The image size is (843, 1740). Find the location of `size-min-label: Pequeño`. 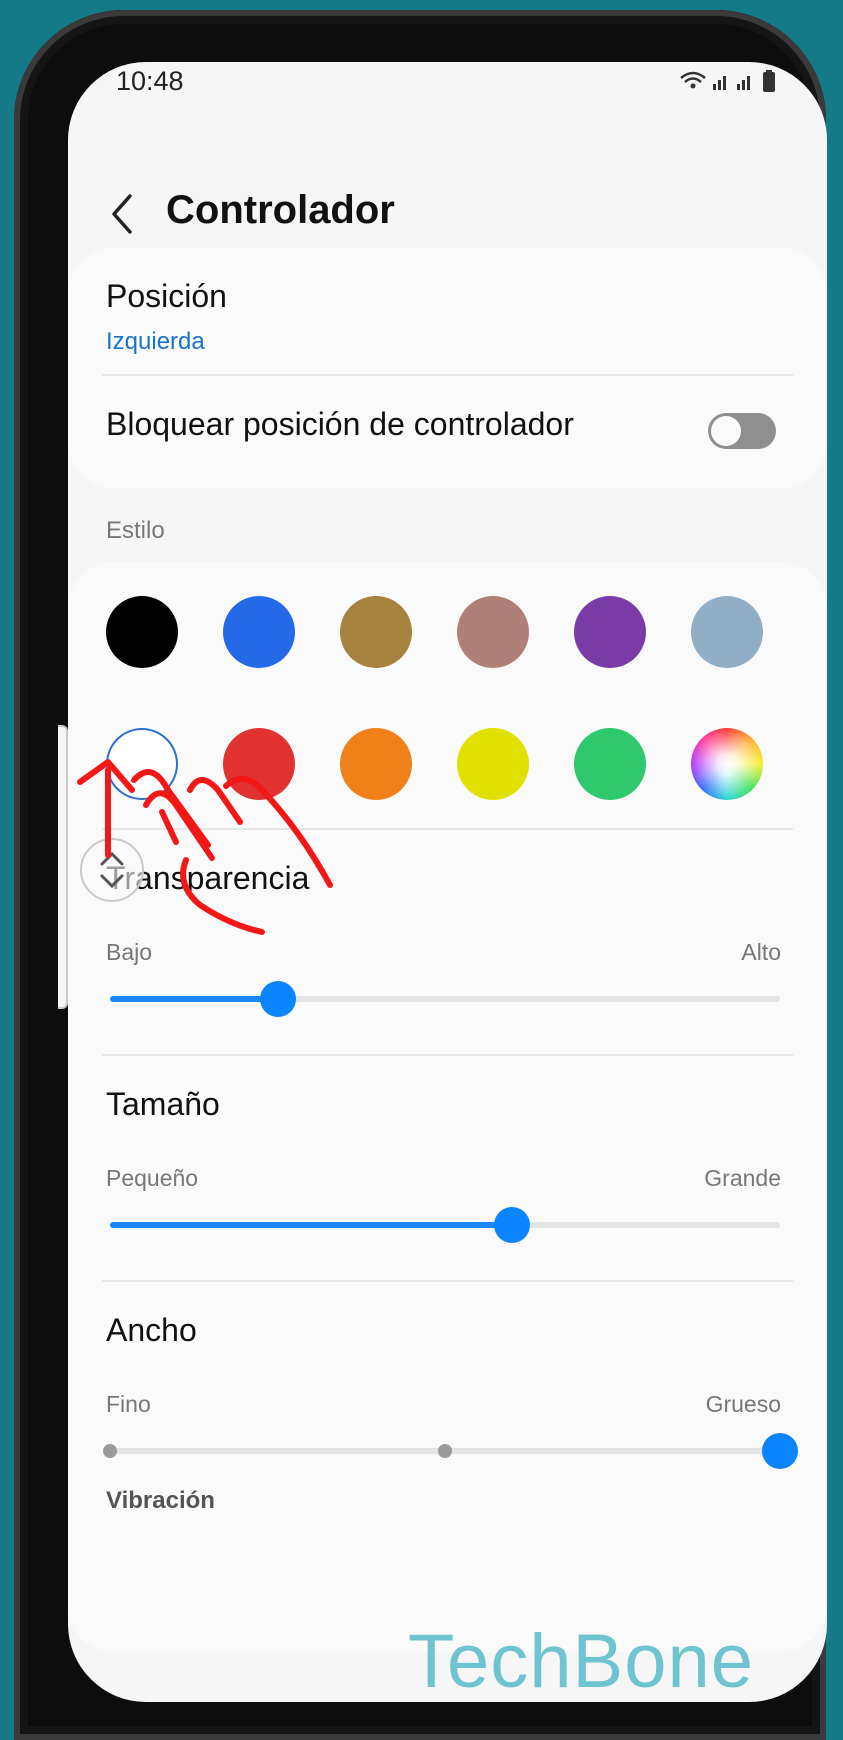

size-min-label: Pequeño is located at coordinates (152, 1178).